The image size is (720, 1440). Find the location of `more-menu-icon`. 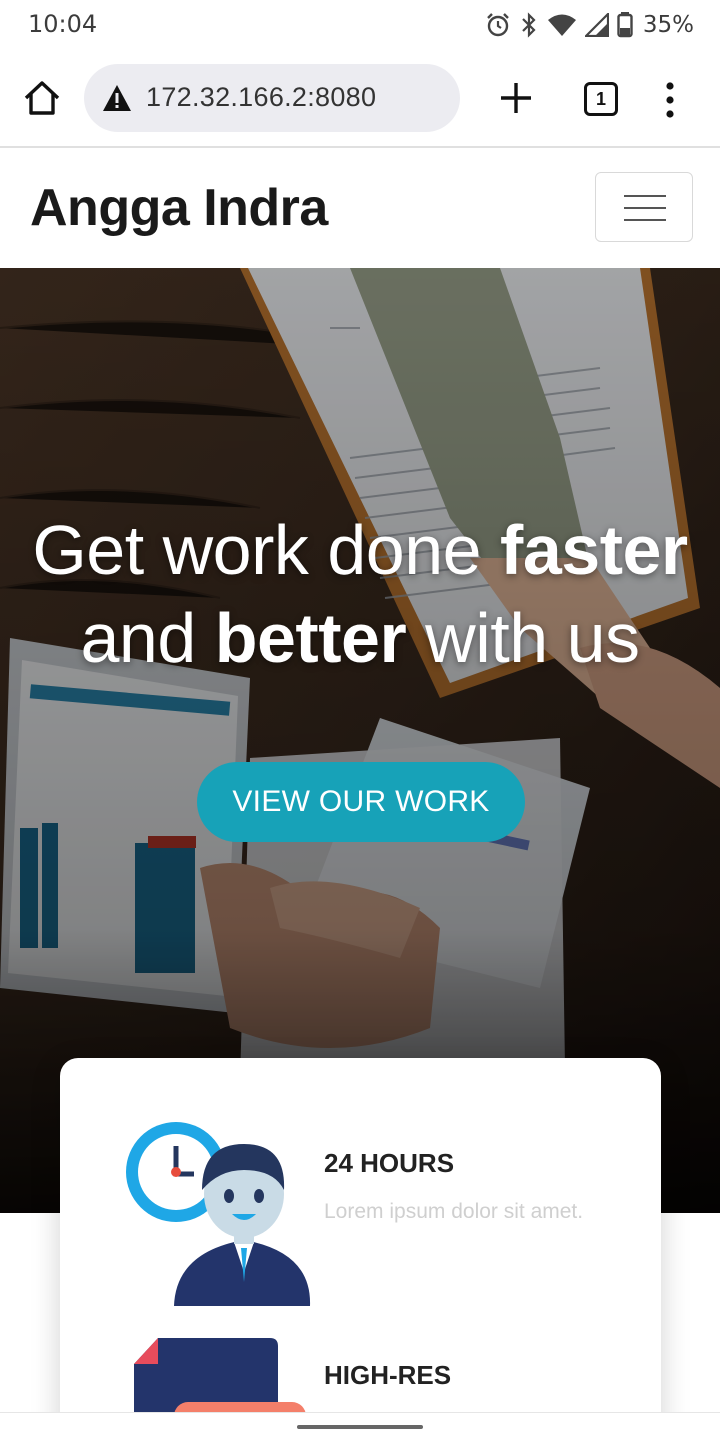

more-menu-icon is located at coordinates (670, 100).